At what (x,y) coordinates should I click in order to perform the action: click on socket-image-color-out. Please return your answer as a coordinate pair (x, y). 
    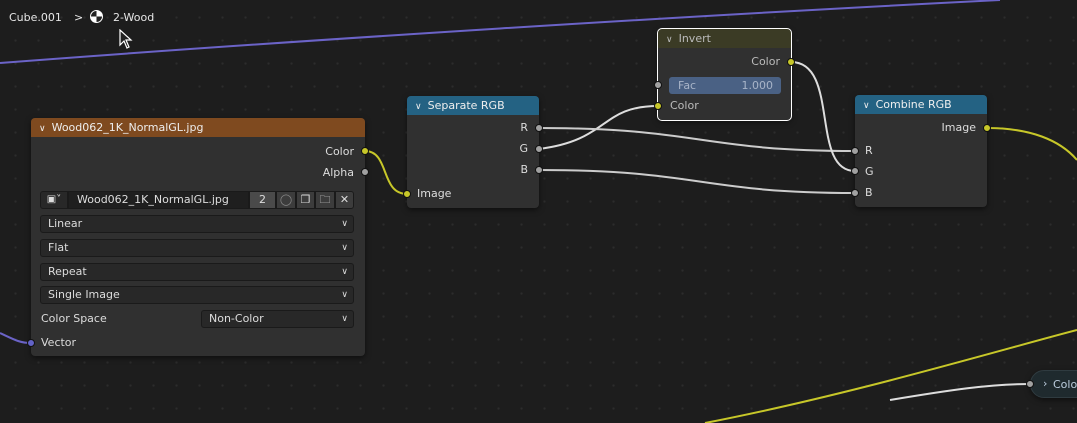
    Looking at the image, I should click on (365, 151).